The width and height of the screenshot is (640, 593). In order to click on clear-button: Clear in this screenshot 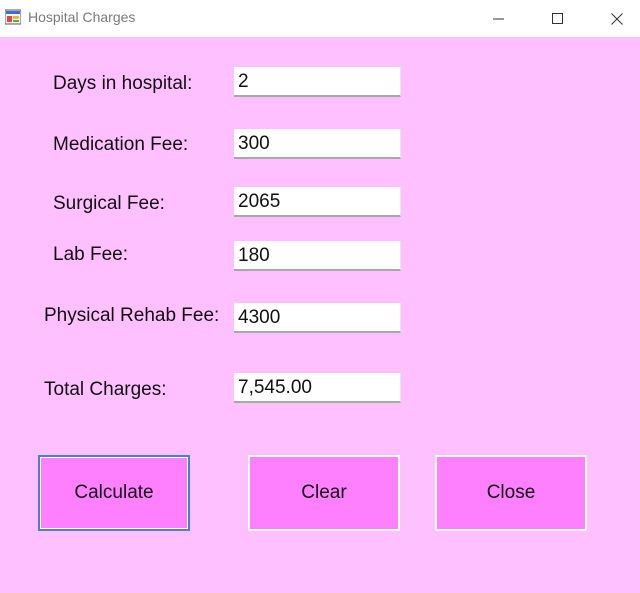, I will do `click(324, 493)`.